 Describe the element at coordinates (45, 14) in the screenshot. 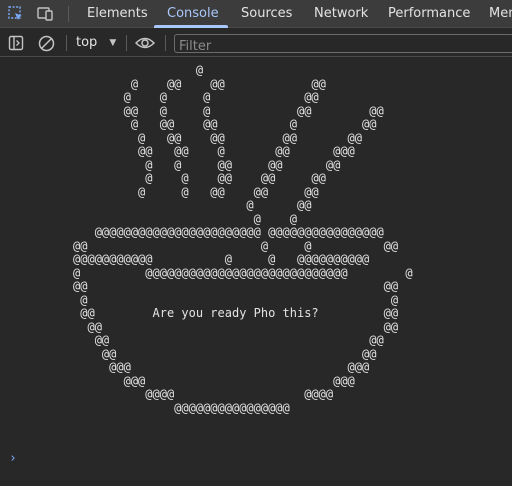

I see `device-toolbar-icon` at that location.